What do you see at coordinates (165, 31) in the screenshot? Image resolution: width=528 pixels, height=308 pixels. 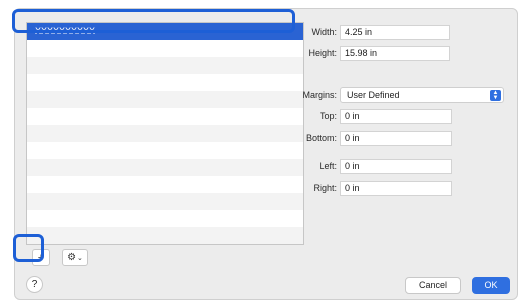 I see `list-item-selected: XXXXXXXXXX` at bounding box center [165, 31].